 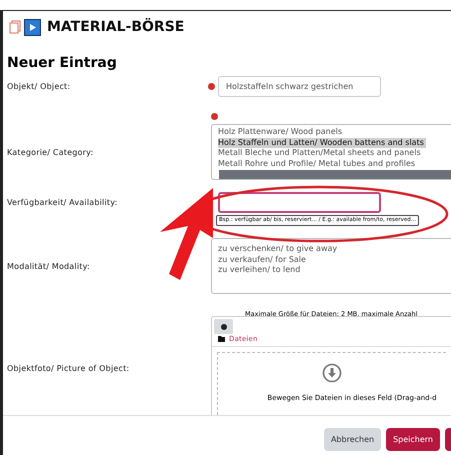 I want to click on page-heading: Neuer Eintrag, so click(x=61, y=63).